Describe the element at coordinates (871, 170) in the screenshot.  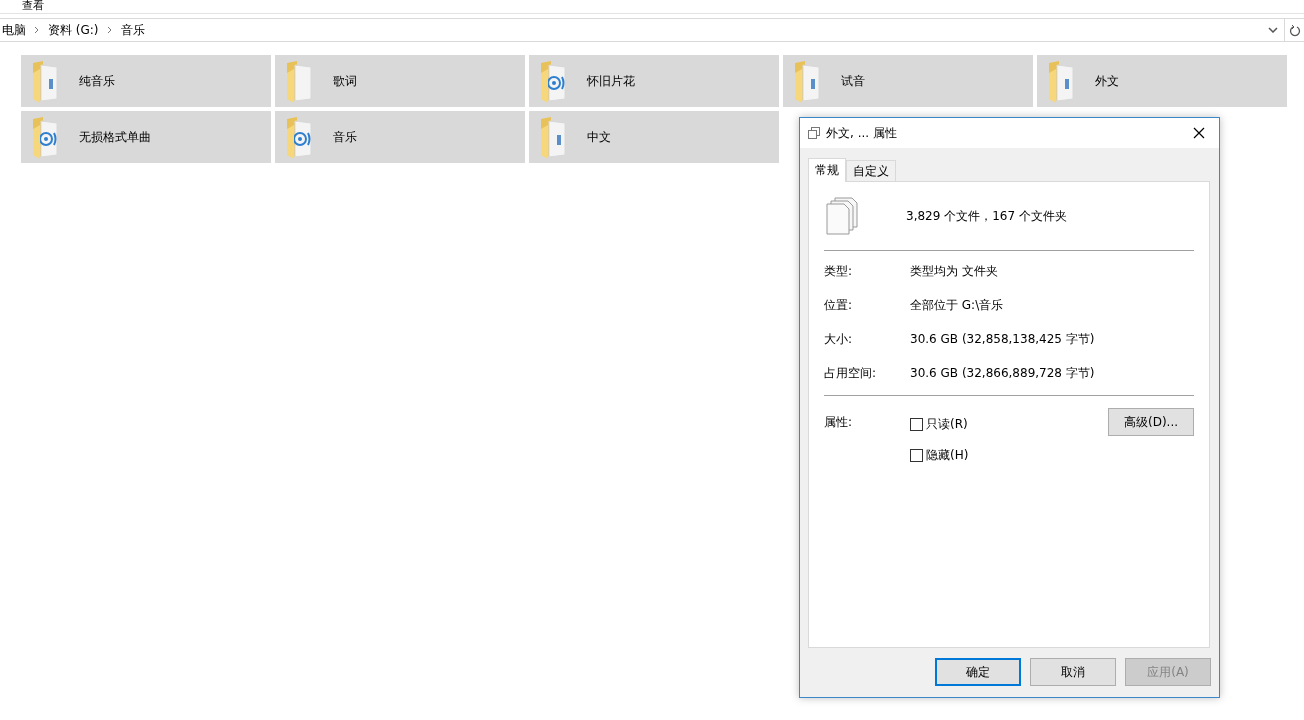
I see `tab: 自定义` at that location.